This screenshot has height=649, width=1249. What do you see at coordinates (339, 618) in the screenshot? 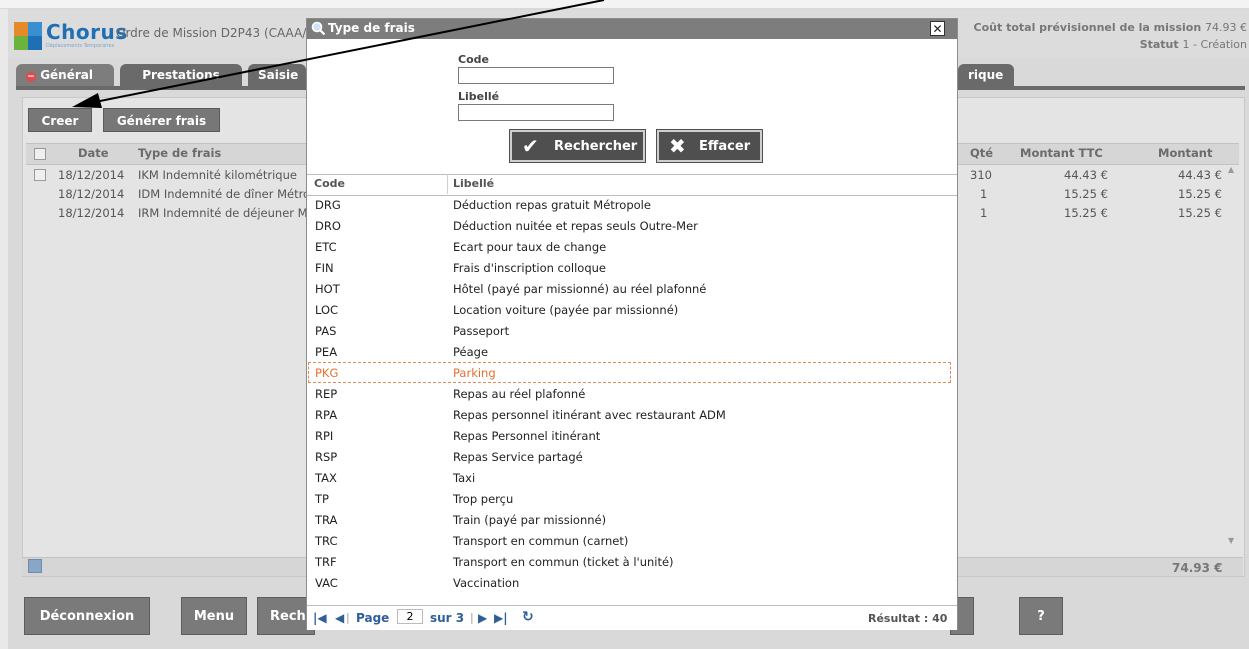
I see `prev-page-icon: ◀` at bounding box center [339, 618].